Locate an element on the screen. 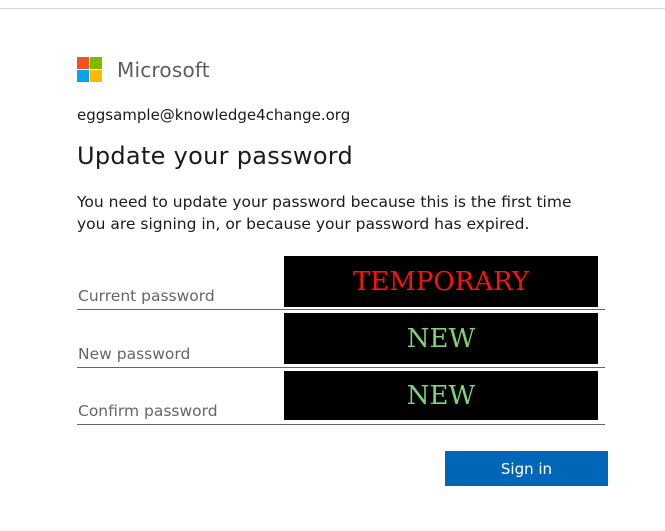  redaction-box-new: NEW is located at coordinates (441, 338).